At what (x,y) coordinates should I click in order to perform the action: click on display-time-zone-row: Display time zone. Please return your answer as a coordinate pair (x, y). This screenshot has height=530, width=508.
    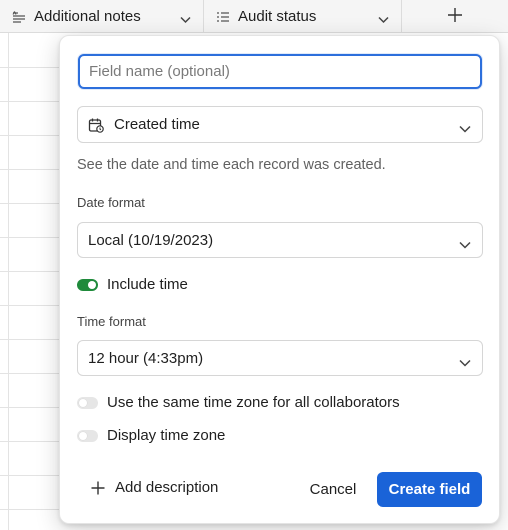
    Looking at the image, I should click on (151, 435).